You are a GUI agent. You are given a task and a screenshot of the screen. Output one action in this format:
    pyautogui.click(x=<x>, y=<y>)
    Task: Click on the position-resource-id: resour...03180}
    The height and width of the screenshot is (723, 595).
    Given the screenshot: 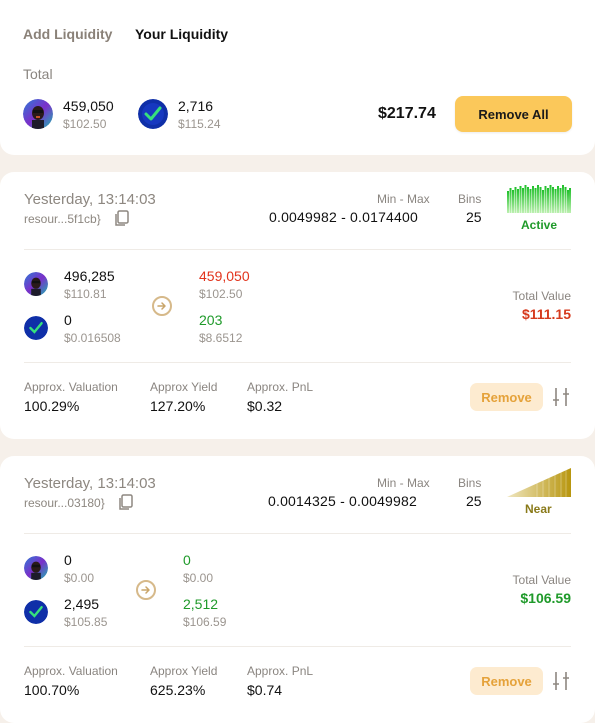 What is the action you would take?
    pyautogui.click(x=64, y=503)
    